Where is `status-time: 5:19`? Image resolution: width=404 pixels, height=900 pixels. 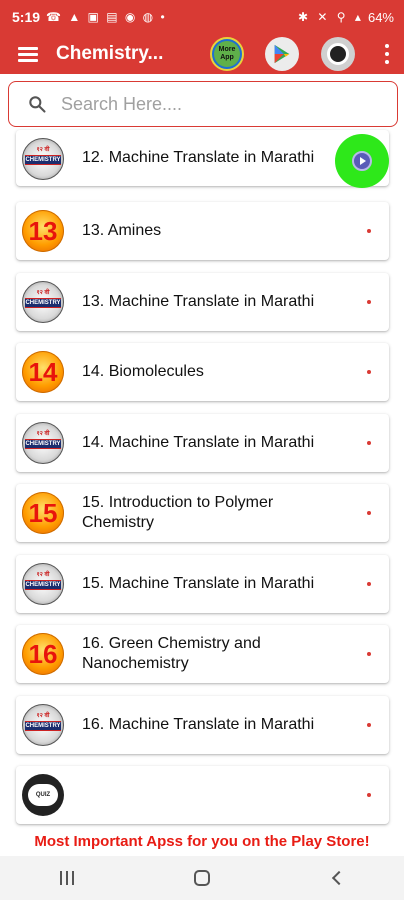 status-time: 5:19 is located at coordinates (26, 17).